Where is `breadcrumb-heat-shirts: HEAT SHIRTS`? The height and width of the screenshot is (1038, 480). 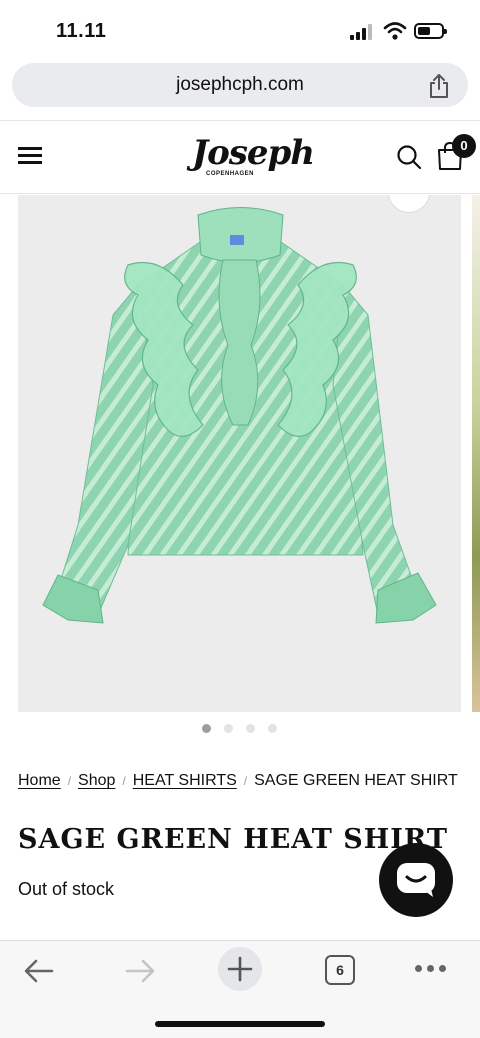 breadcrumb-heat-shirts: HEAT SHIRTS is located at coordinates (185, 780).